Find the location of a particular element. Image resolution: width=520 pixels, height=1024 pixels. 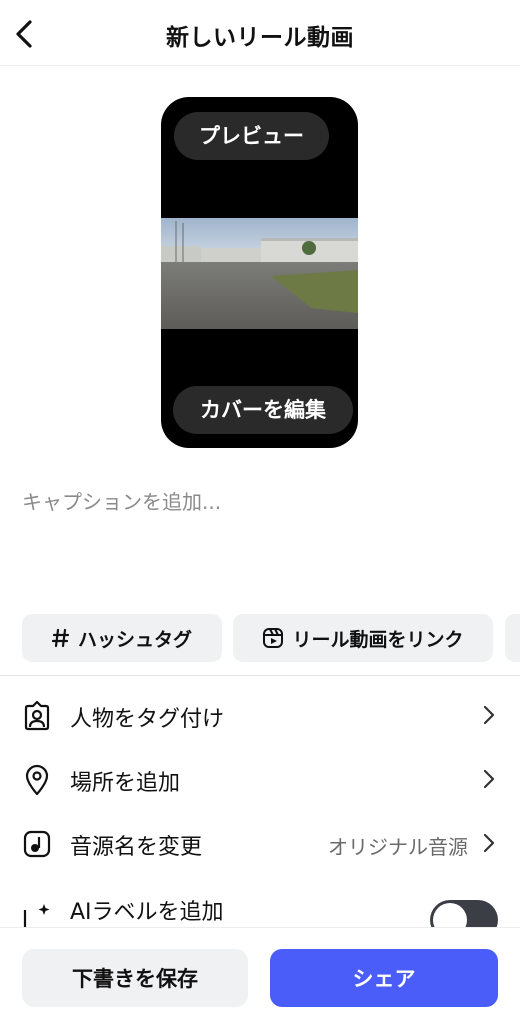

person-tag-icon is located at coordinates (37, 715).